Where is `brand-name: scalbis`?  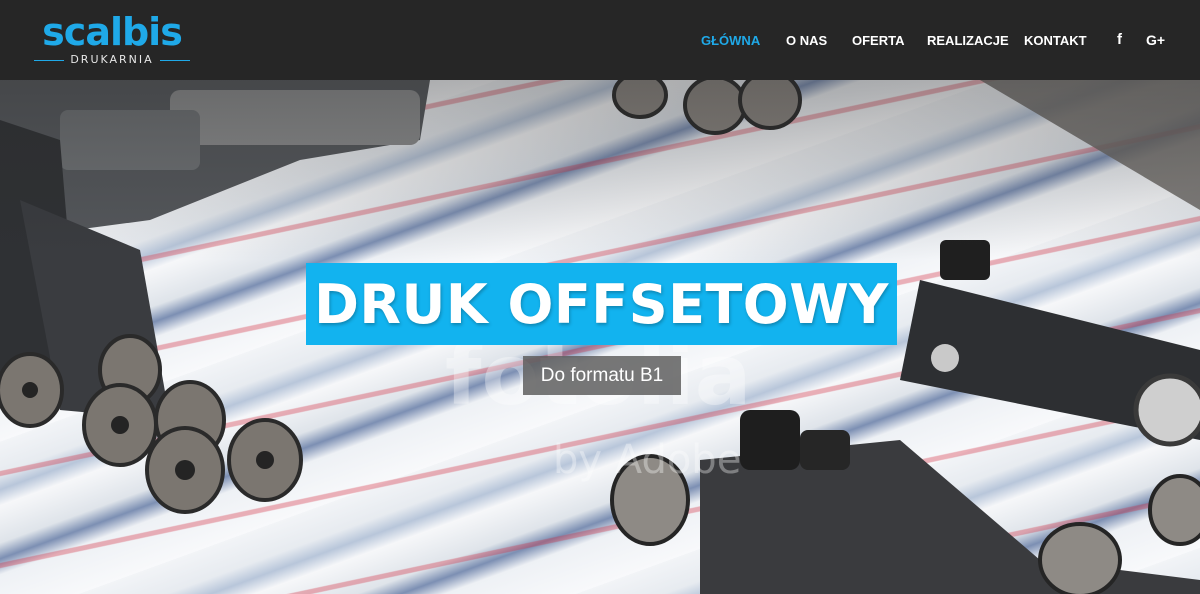 brand-name: scalbis is located at coordinates (112, 32).